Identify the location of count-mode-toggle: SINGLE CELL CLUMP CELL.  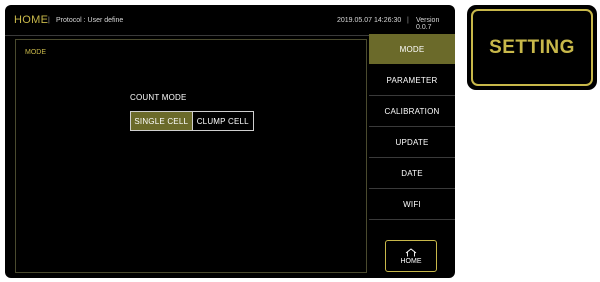
(192, 121).